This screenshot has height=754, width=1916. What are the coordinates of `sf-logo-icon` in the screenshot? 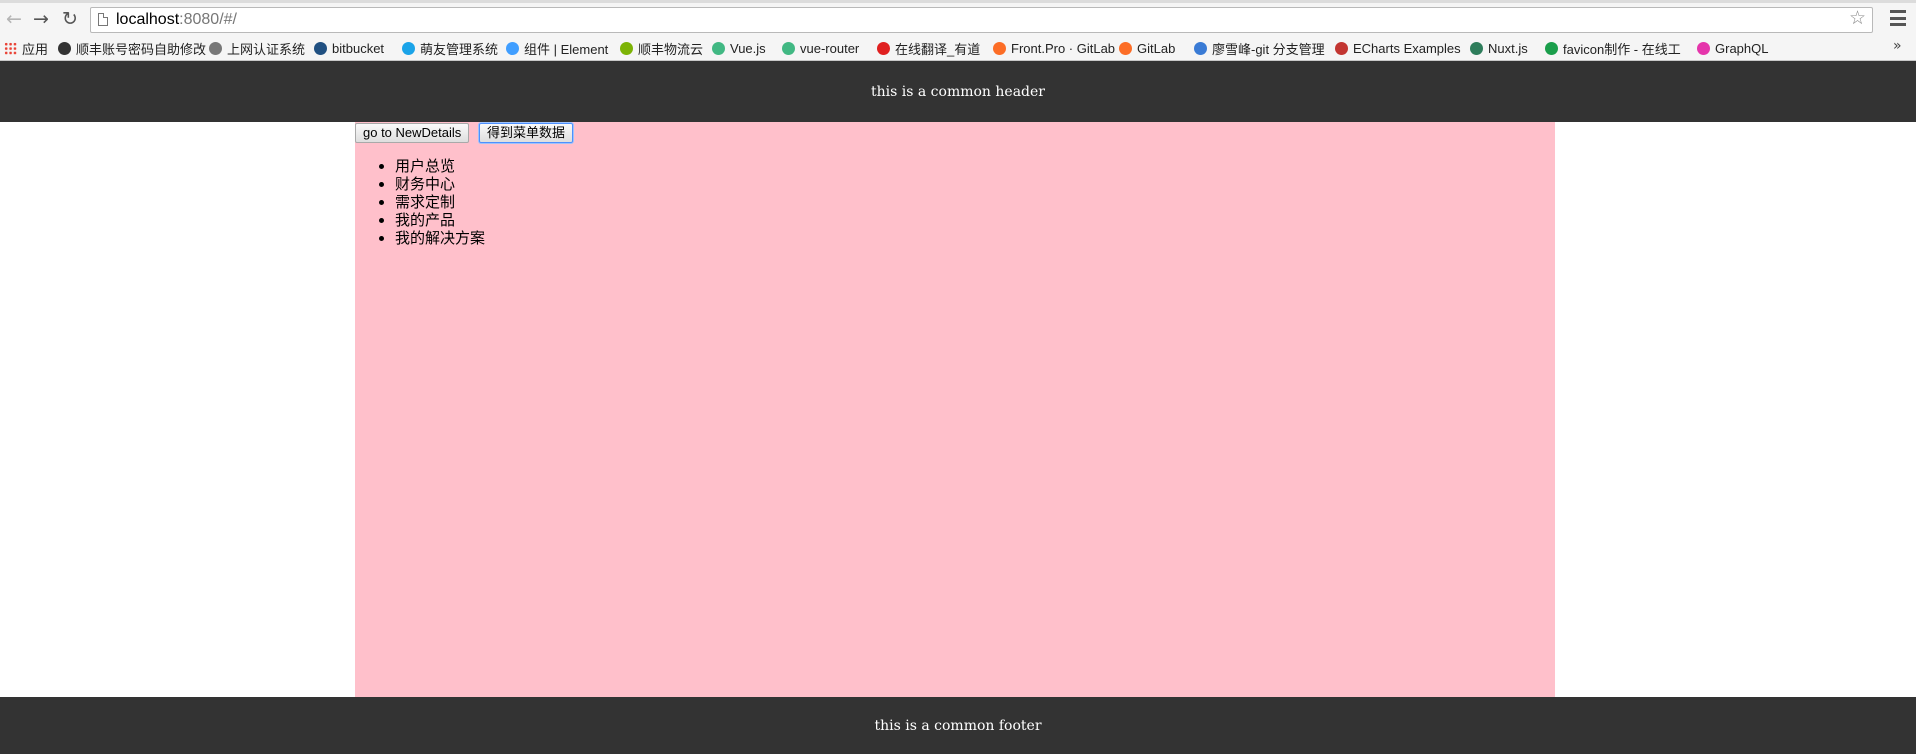 It's located at (64, 48).